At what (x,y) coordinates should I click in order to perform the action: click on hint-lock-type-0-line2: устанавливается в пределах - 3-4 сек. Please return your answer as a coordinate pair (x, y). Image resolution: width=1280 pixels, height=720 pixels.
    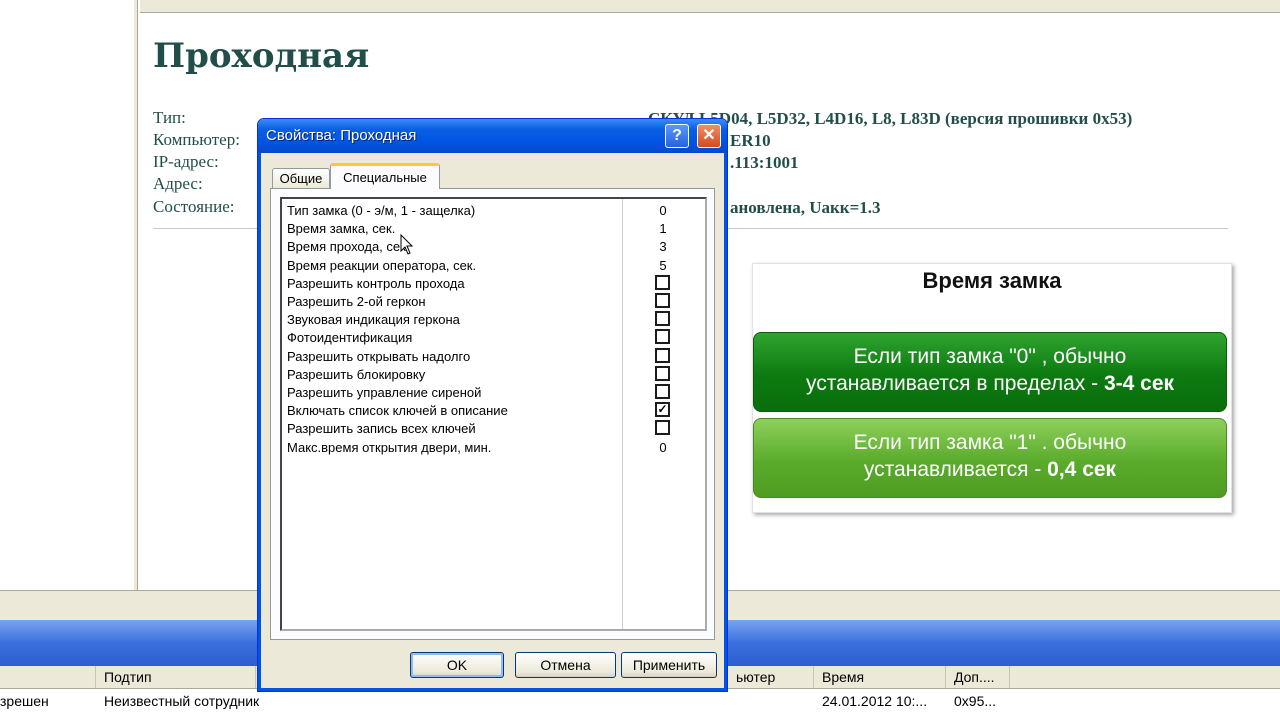
    Looking at the image, I should click on (990, 383).